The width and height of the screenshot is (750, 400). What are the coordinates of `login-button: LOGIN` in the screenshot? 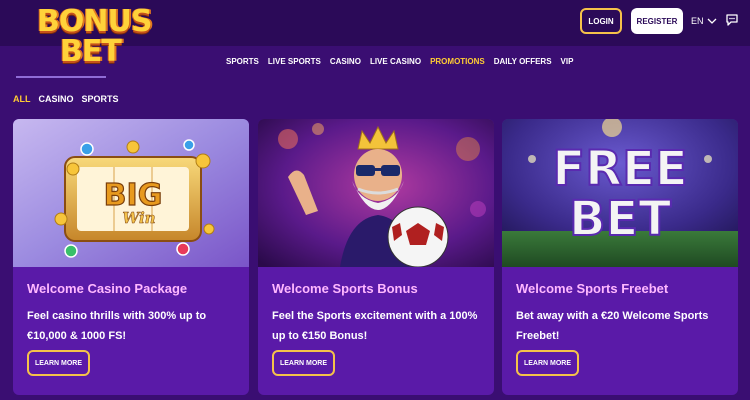 It's located at (601, 21).